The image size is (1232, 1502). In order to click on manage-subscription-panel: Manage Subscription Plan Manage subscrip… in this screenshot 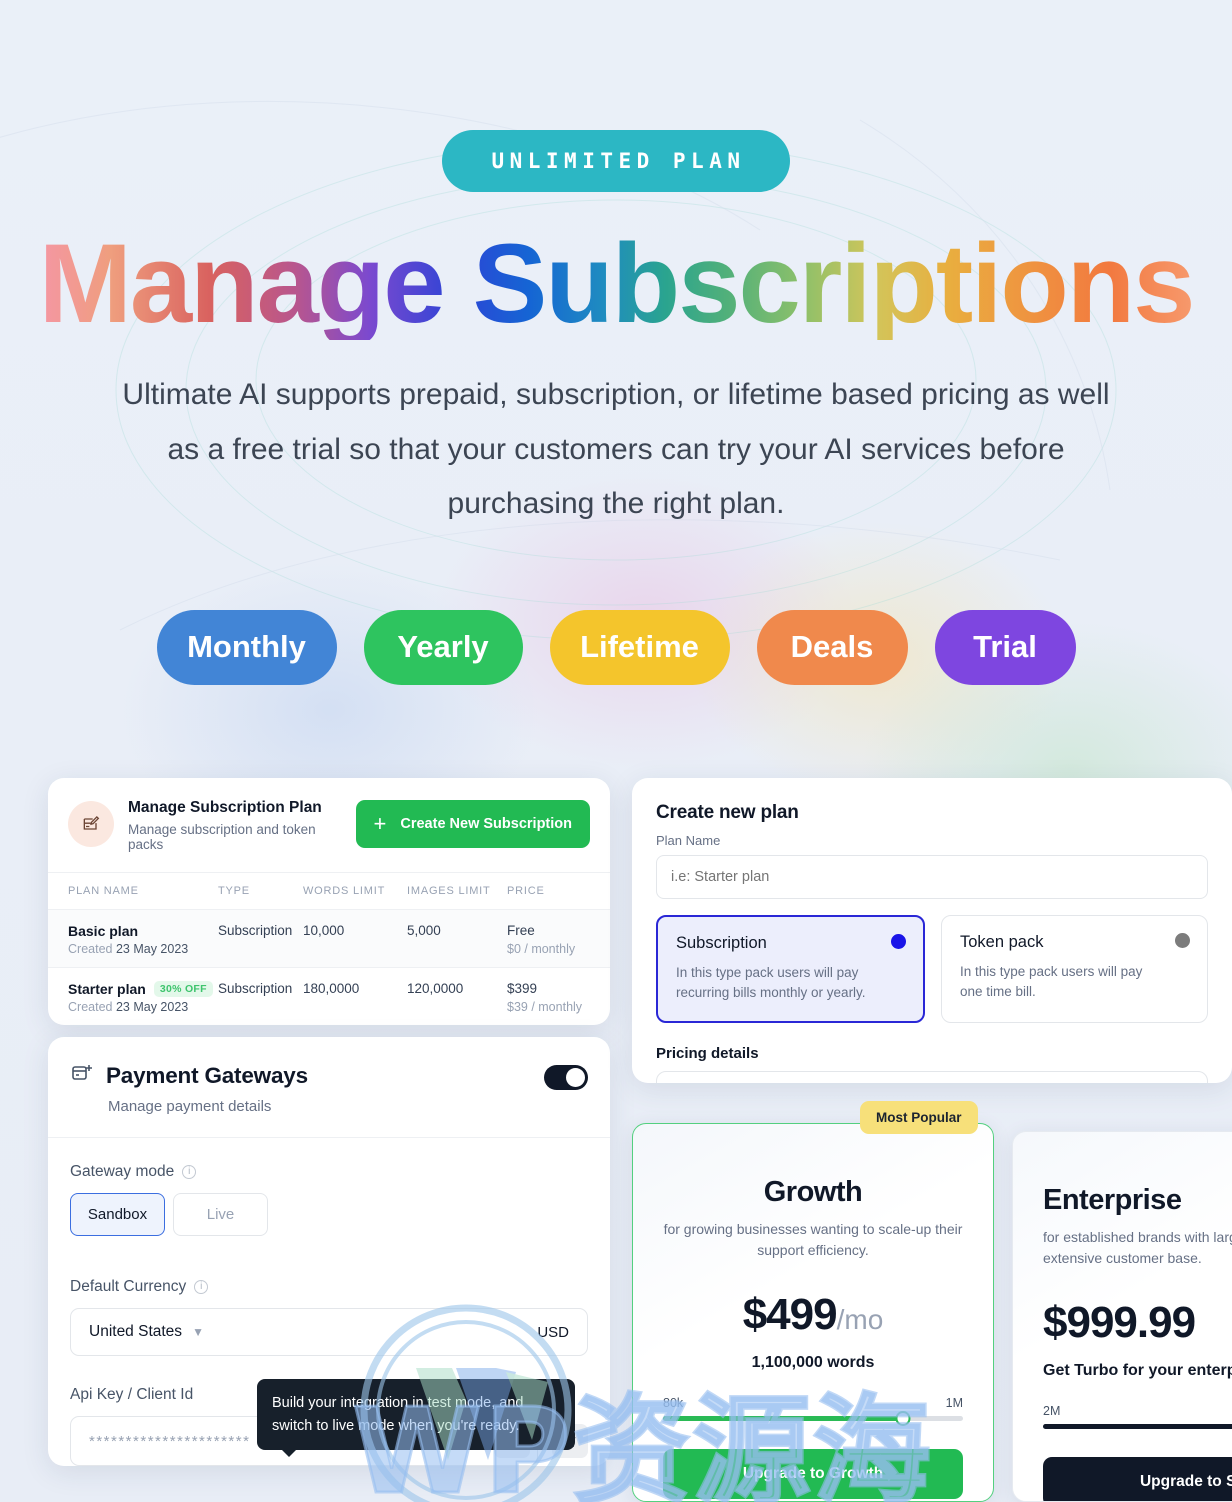, I will do `click(329, 902)`.